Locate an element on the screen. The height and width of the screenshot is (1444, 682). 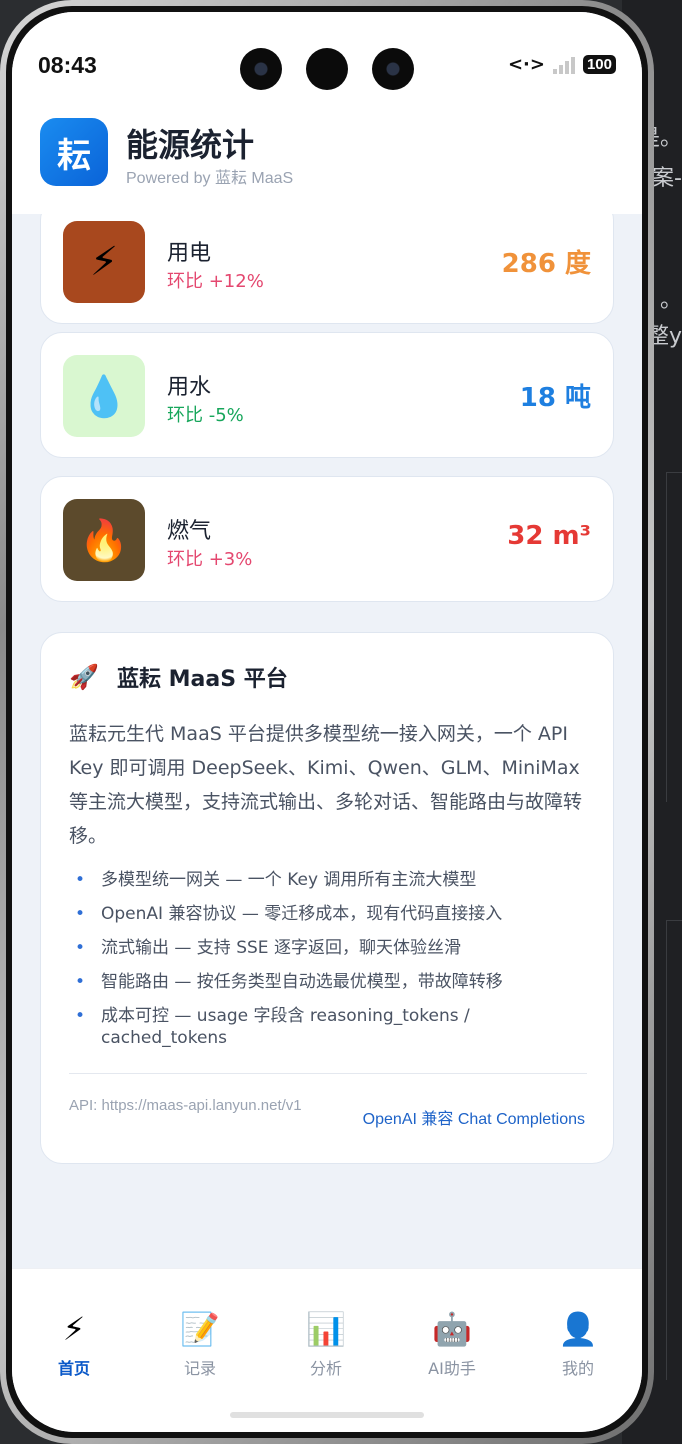
status-time: 08:43 is located at coordinates (67, 65).